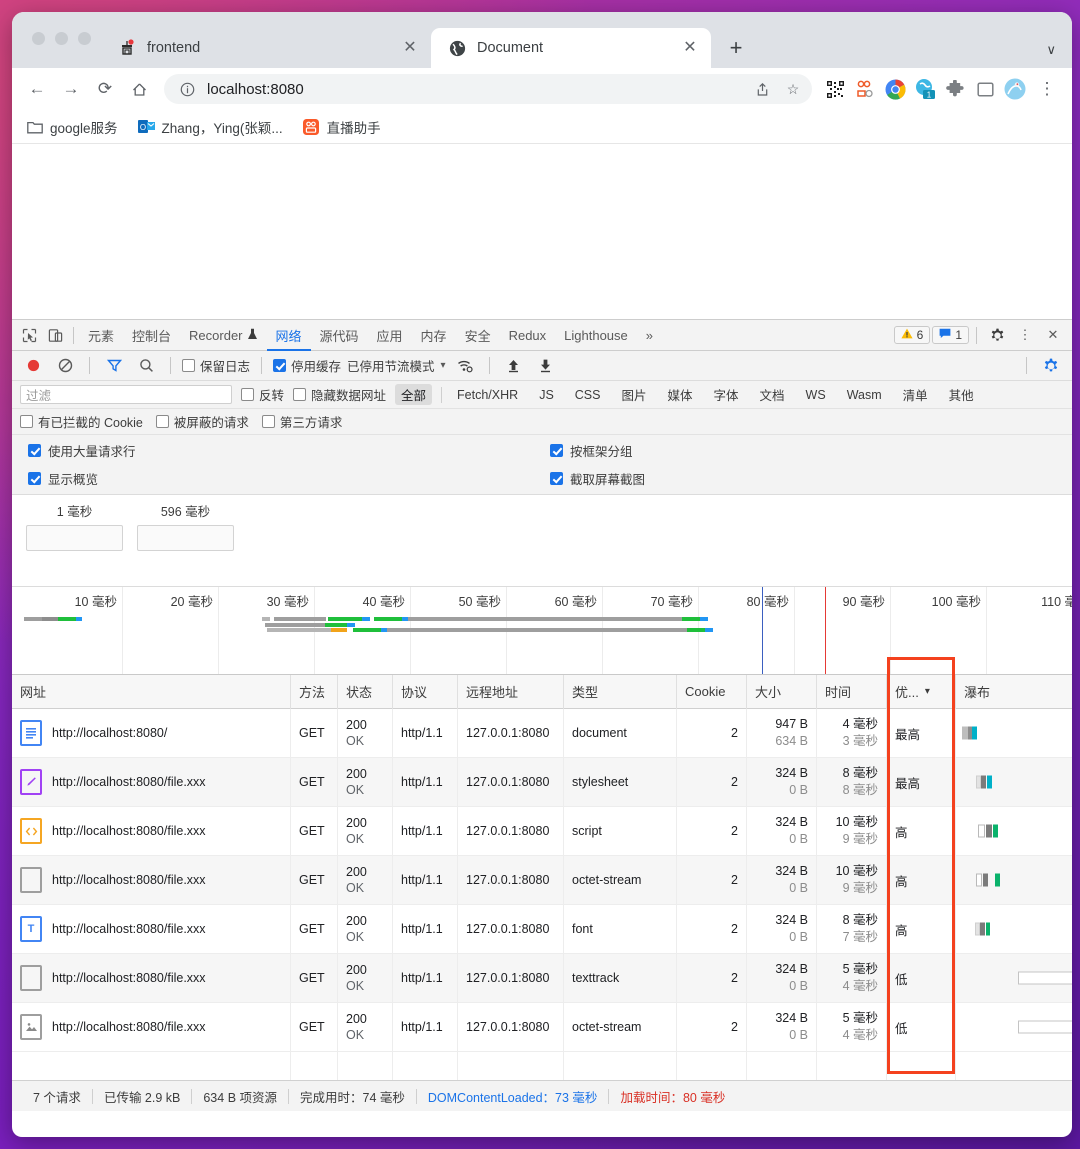 The width and height of the screenshot is (1080, 1149). Describe the element at coordinates (772, 394) in the screenshot. I see `filter-type-doc: 文档` at that location.